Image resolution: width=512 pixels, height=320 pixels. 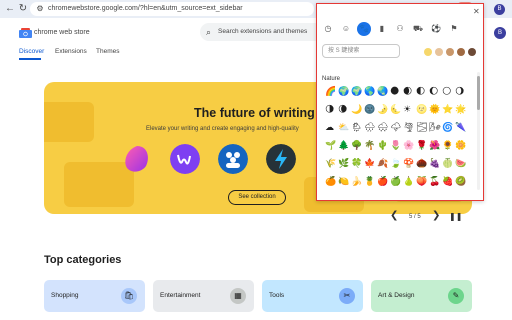 I want to click on emoji-cell: 🍇, so click(x=434, y=163).